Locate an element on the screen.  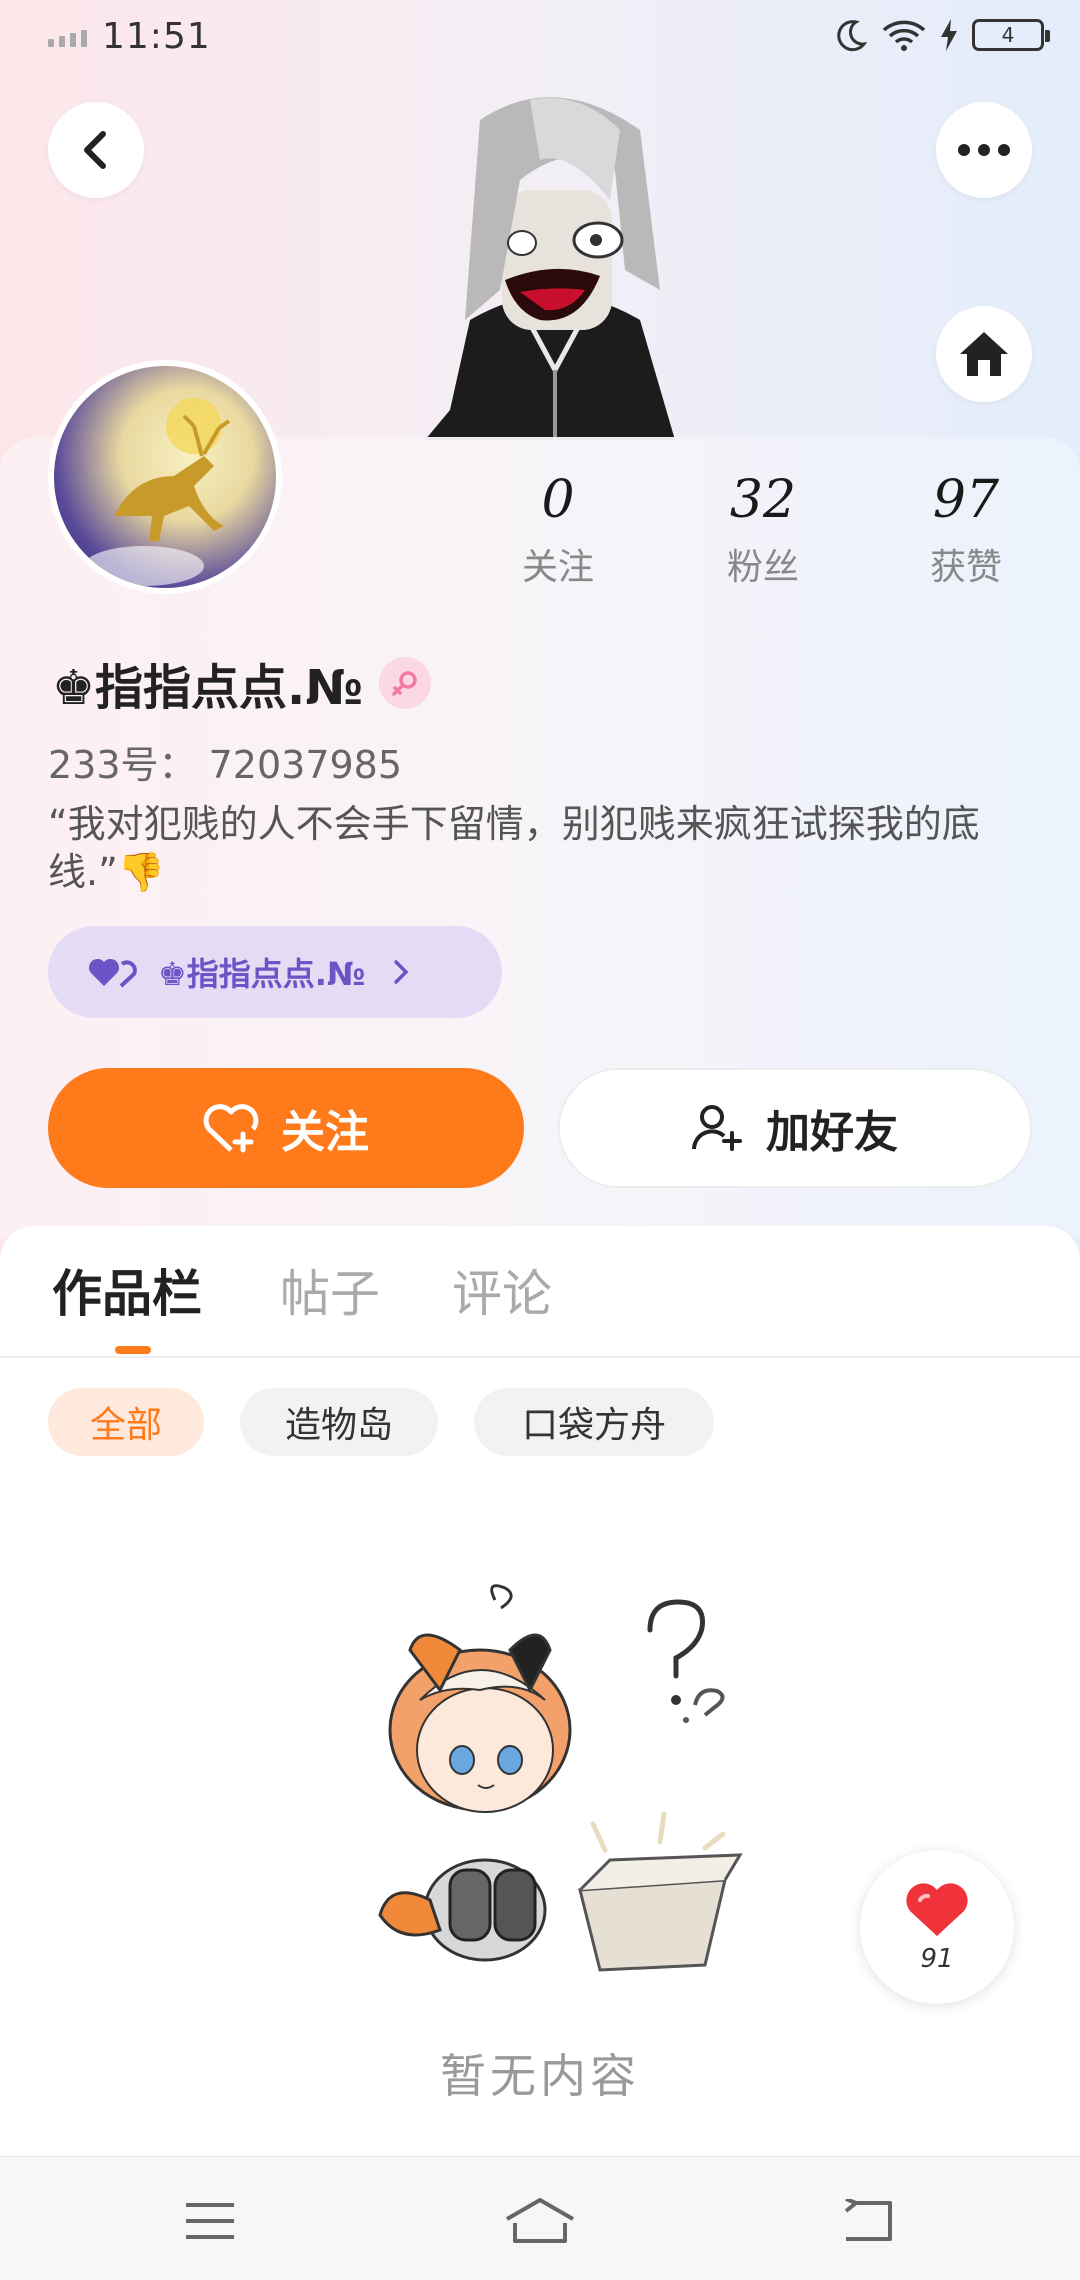
tab-posts: 帖子 is located at coordinates (330, 1290).